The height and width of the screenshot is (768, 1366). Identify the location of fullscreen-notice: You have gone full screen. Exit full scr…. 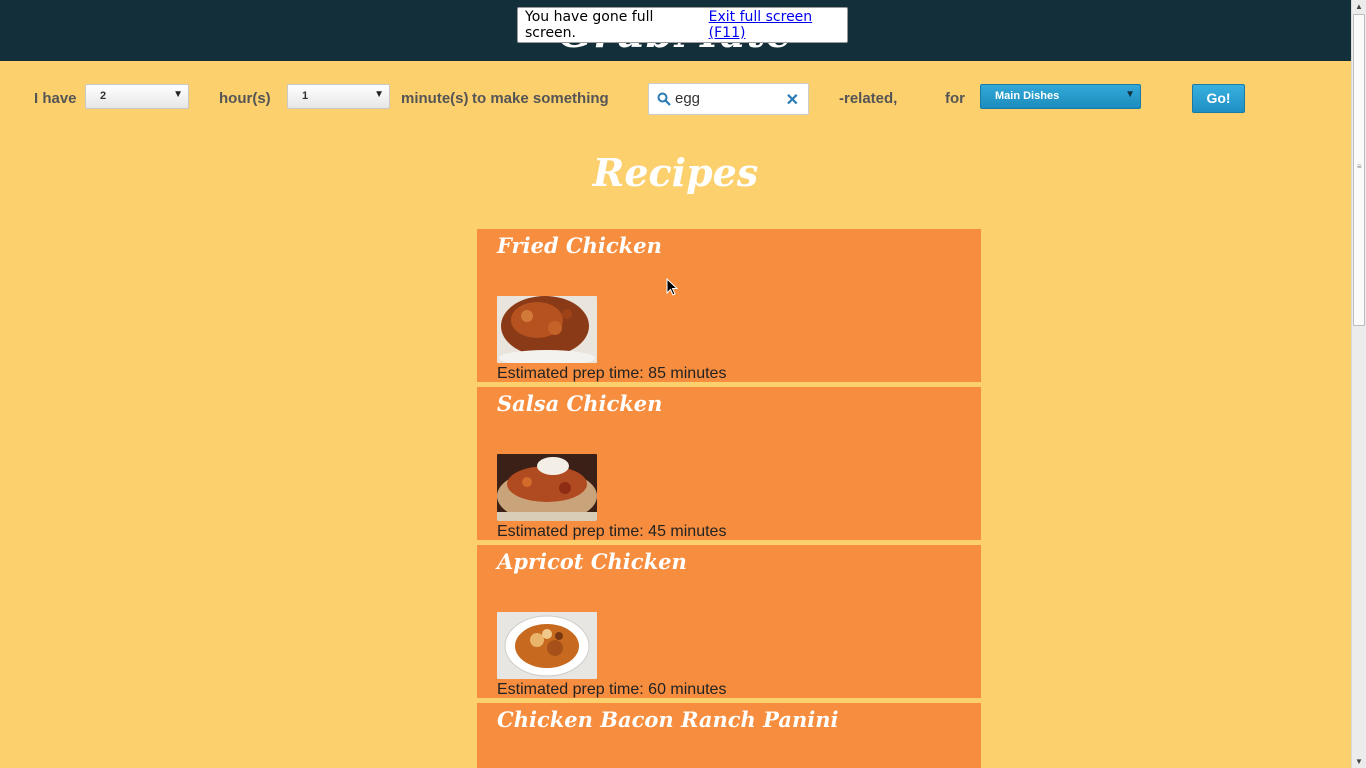
(682, 25).